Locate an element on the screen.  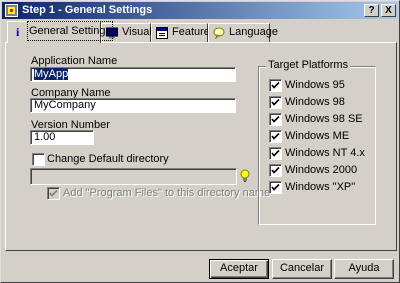
add-program-files-checkbox is located at coordinates (53, 193).